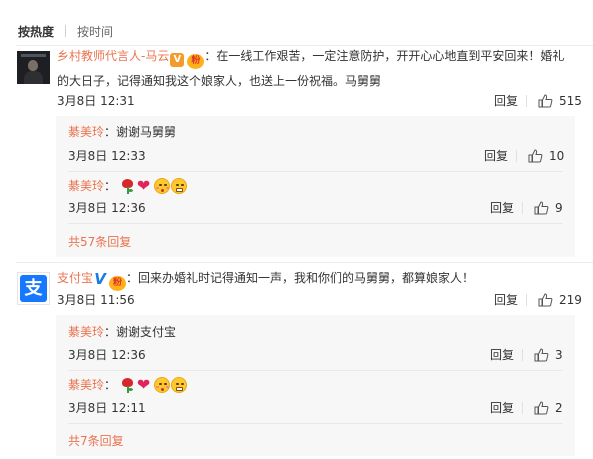 The height and width of the screenshot is (459, 593). I want to click on sort-by-hot-tab: 按热度, so click(36, 31).